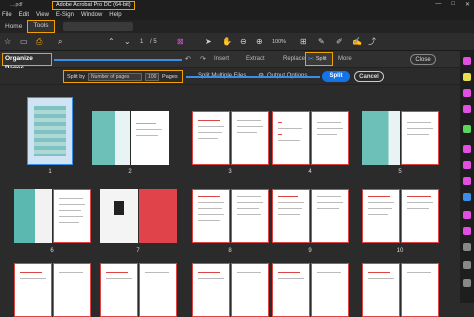 This screenshot has width=474, height=317. I want to click on undo-icon: ↶, so click(188, 59).